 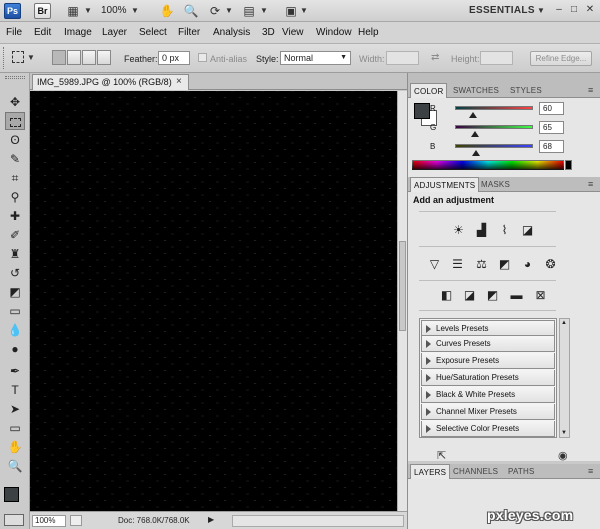 I want to click on quick-mask-icon, so click(x=14, y=520).